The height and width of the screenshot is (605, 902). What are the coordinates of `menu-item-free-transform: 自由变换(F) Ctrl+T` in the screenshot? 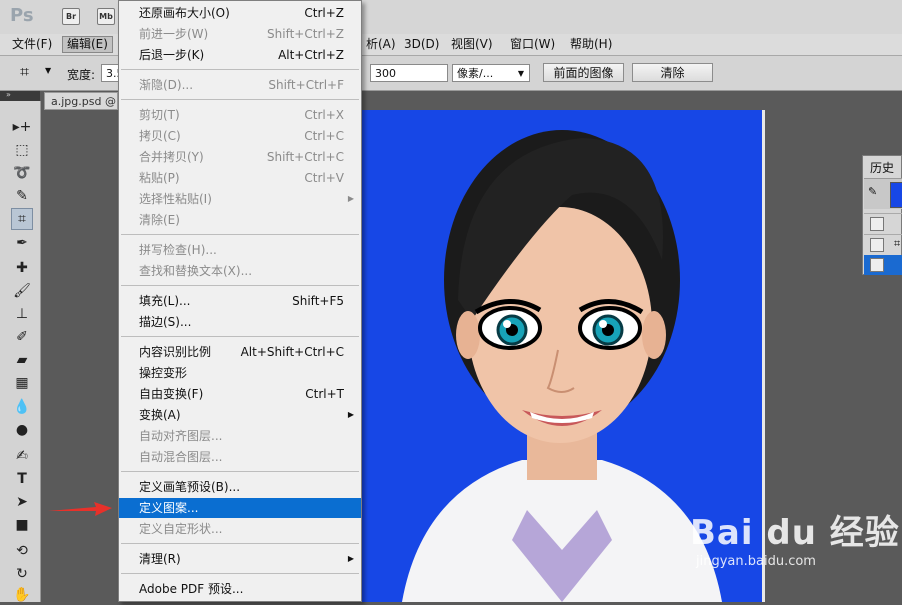 It's located at (240, 394).